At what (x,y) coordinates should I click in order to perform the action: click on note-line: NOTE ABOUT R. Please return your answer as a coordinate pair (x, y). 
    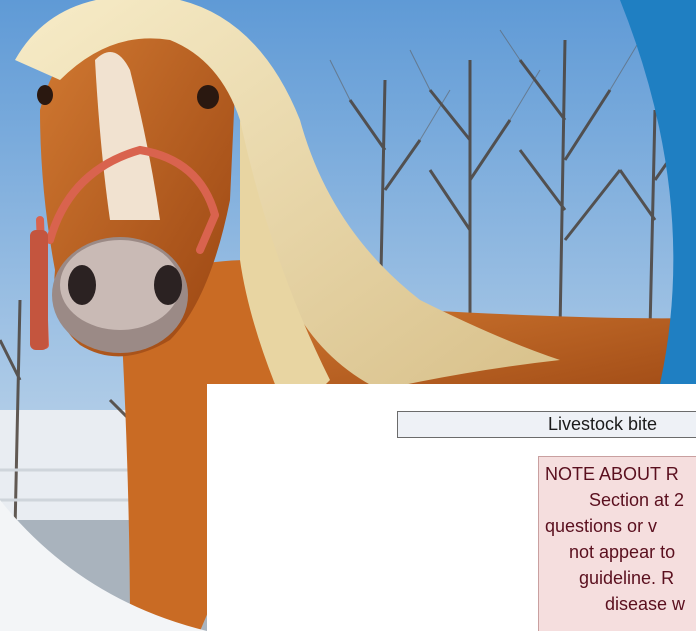
    Looking at the image, I should click on (612, 474).